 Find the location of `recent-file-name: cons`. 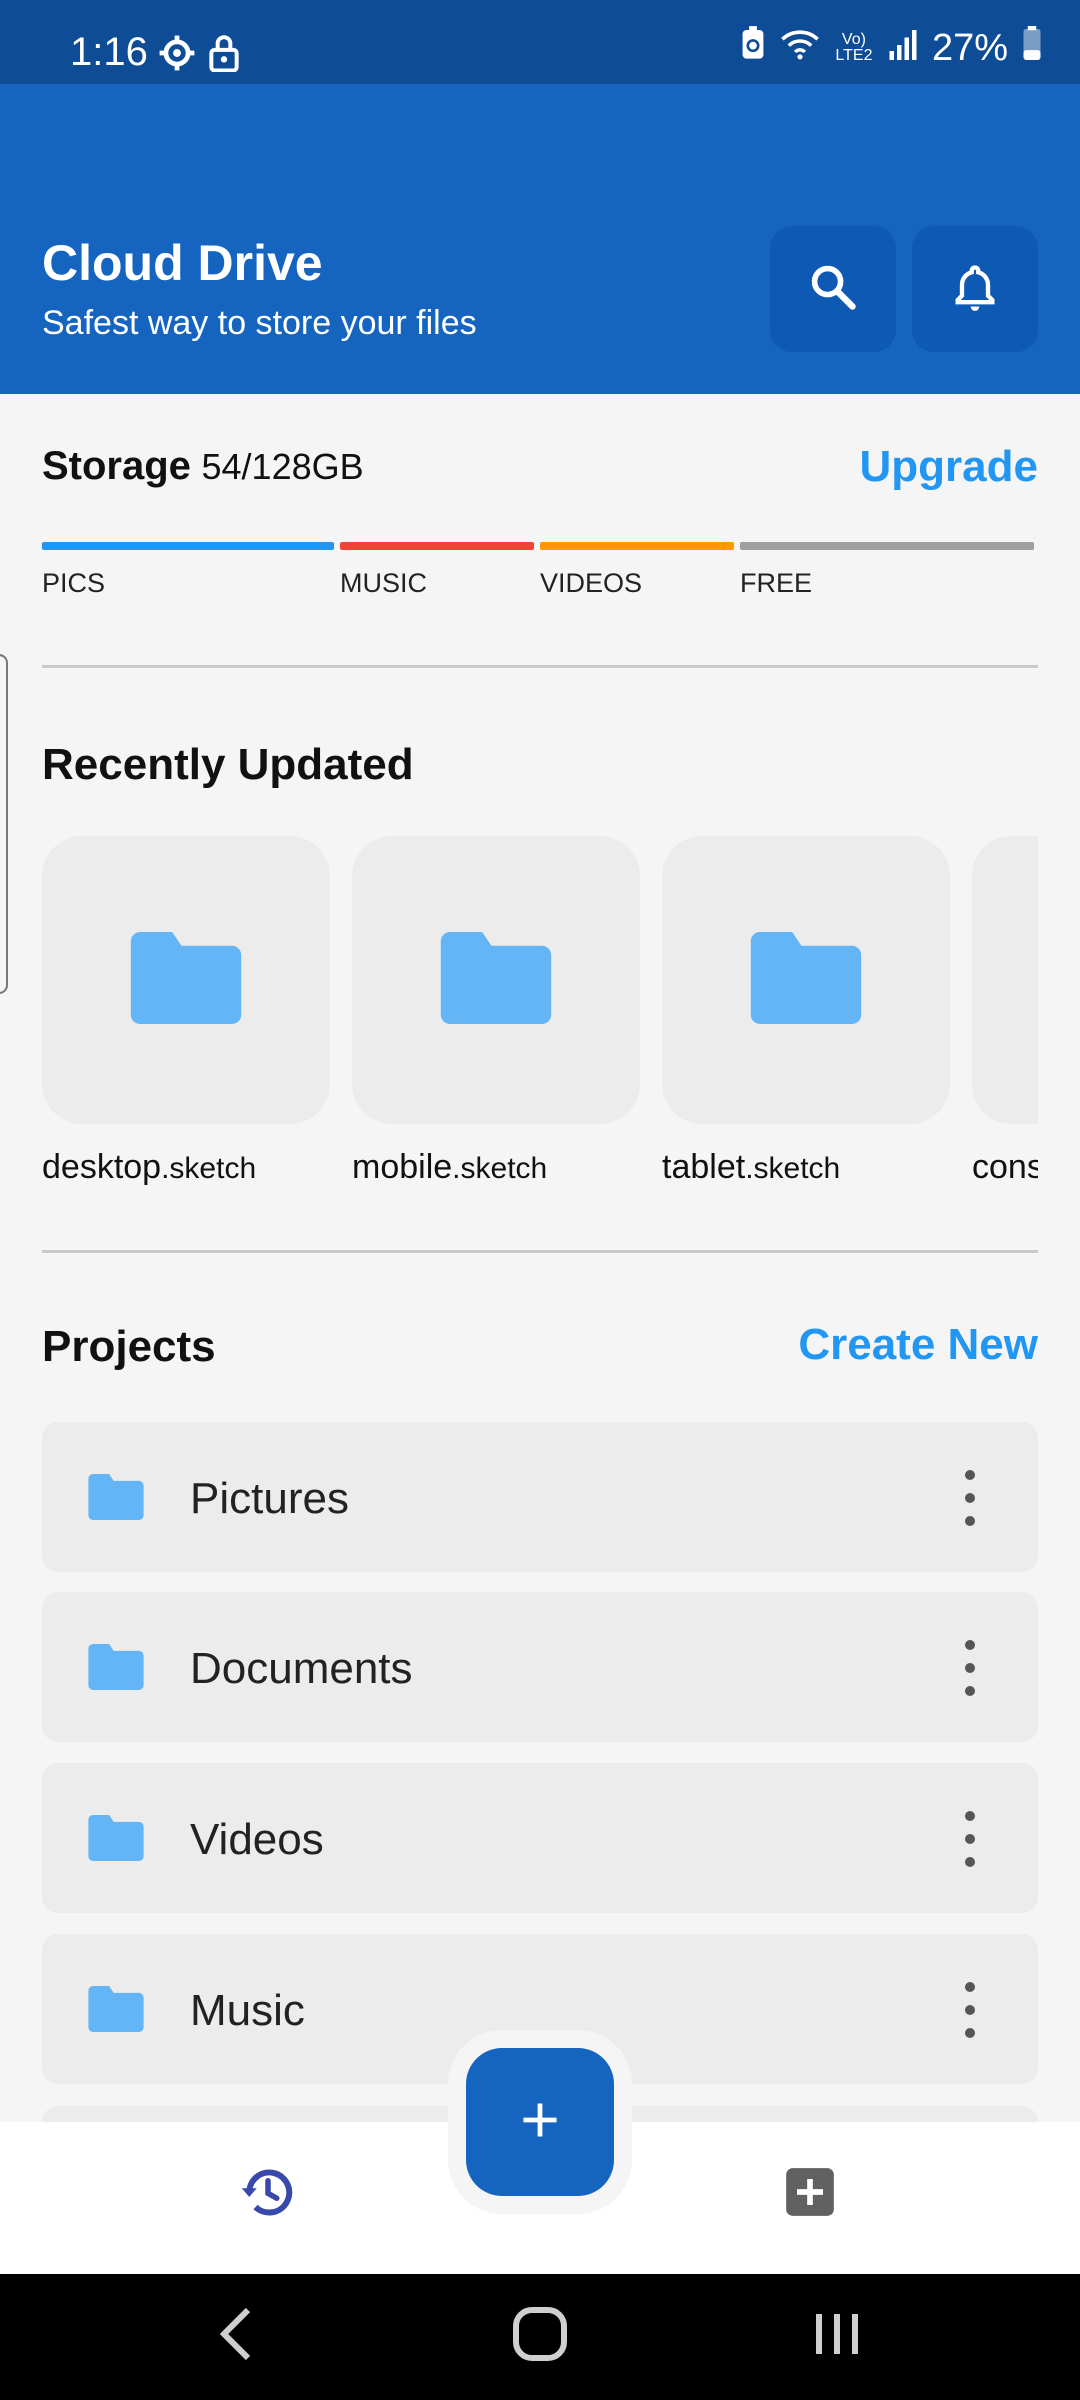

recent-file-name: cons is located at coordinates (1005, 1167).